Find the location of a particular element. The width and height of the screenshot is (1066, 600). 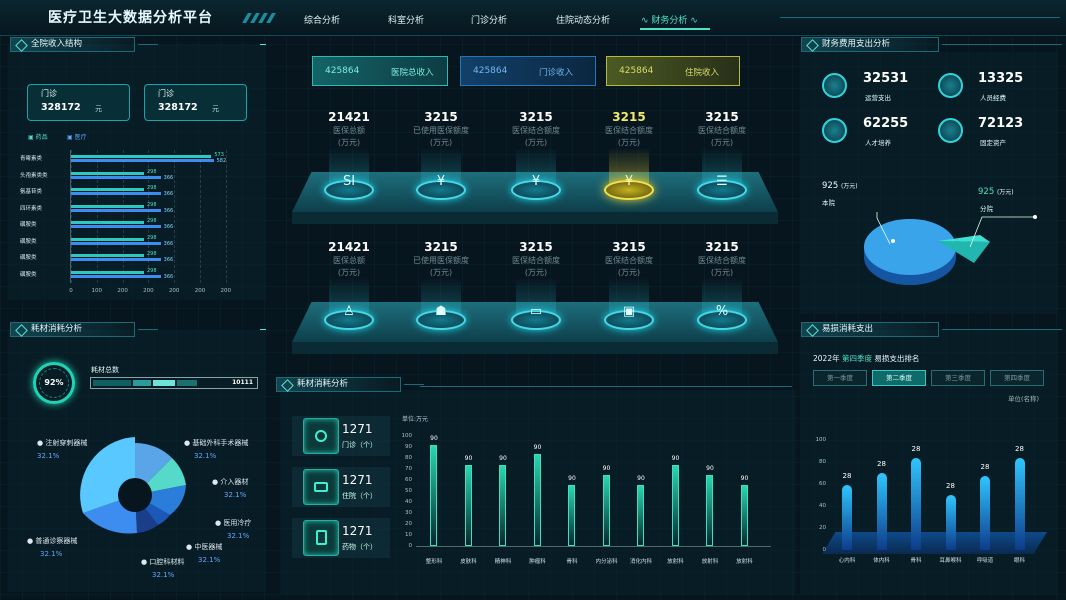

consume-label: ● 介入器材 is located at coordinates (230, 482).